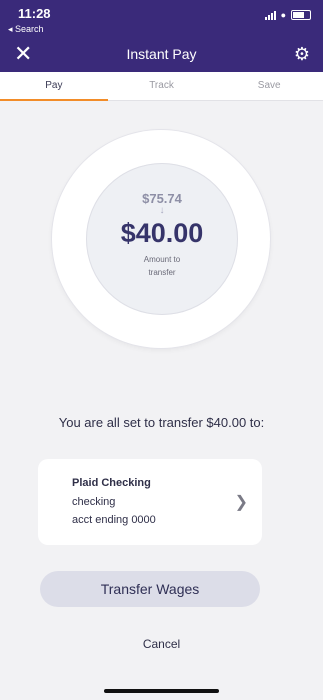 The image size is (323, 700). What do you see at coordinates (270, 15) in the screenshot?
I see `signal-icon` at bounding box center [270, 15].